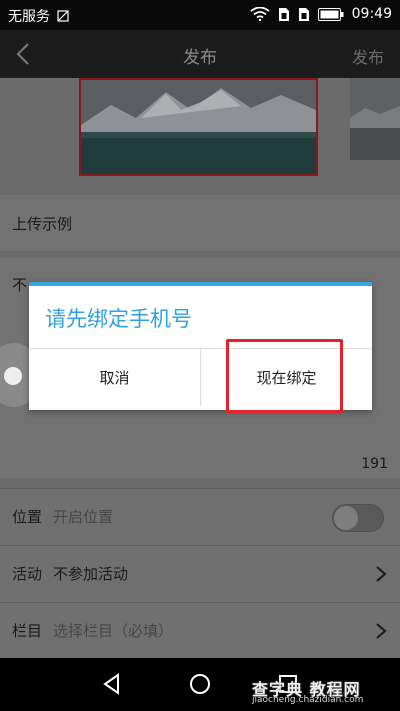 The image size is (400, 711). What do you see at coordinates (200, 223) in the screenshot?
I see `upload-example-section: 上传示例` at bounding box center [200, 223].